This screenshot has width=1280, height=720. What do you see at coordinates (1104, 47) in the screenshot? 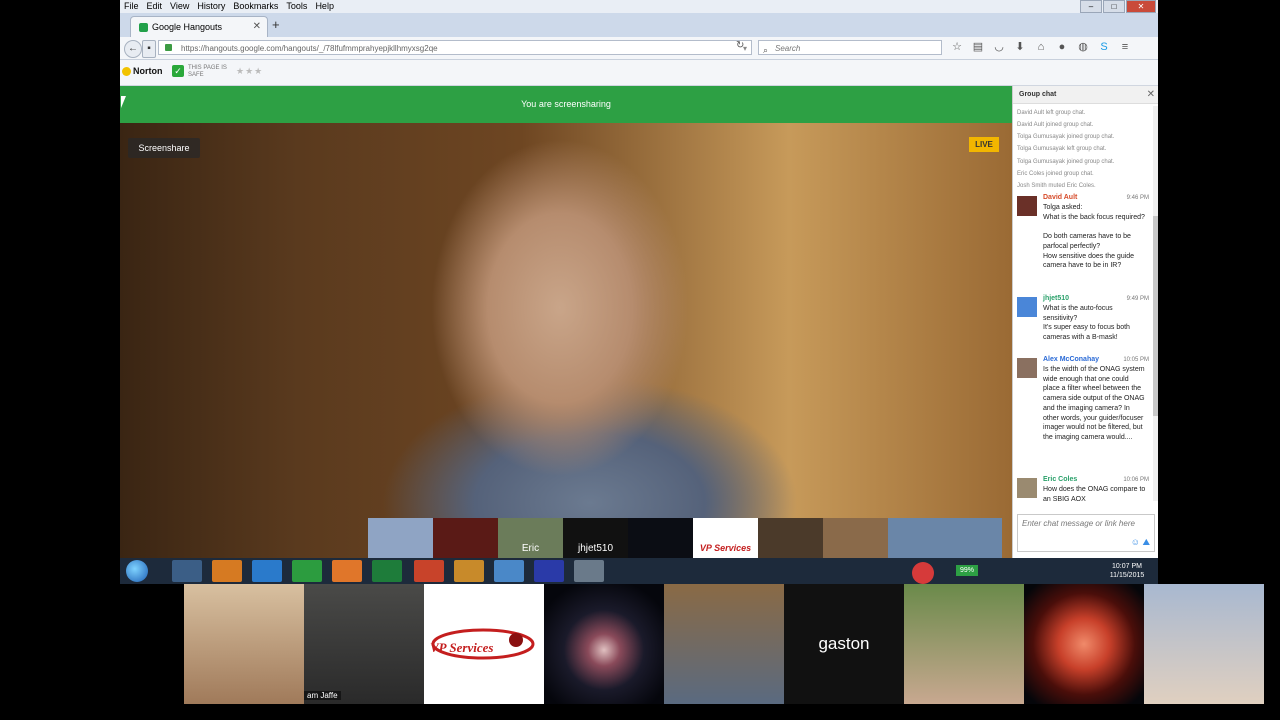
I see `skype-icon: S` at bounding box center [1104, 47].